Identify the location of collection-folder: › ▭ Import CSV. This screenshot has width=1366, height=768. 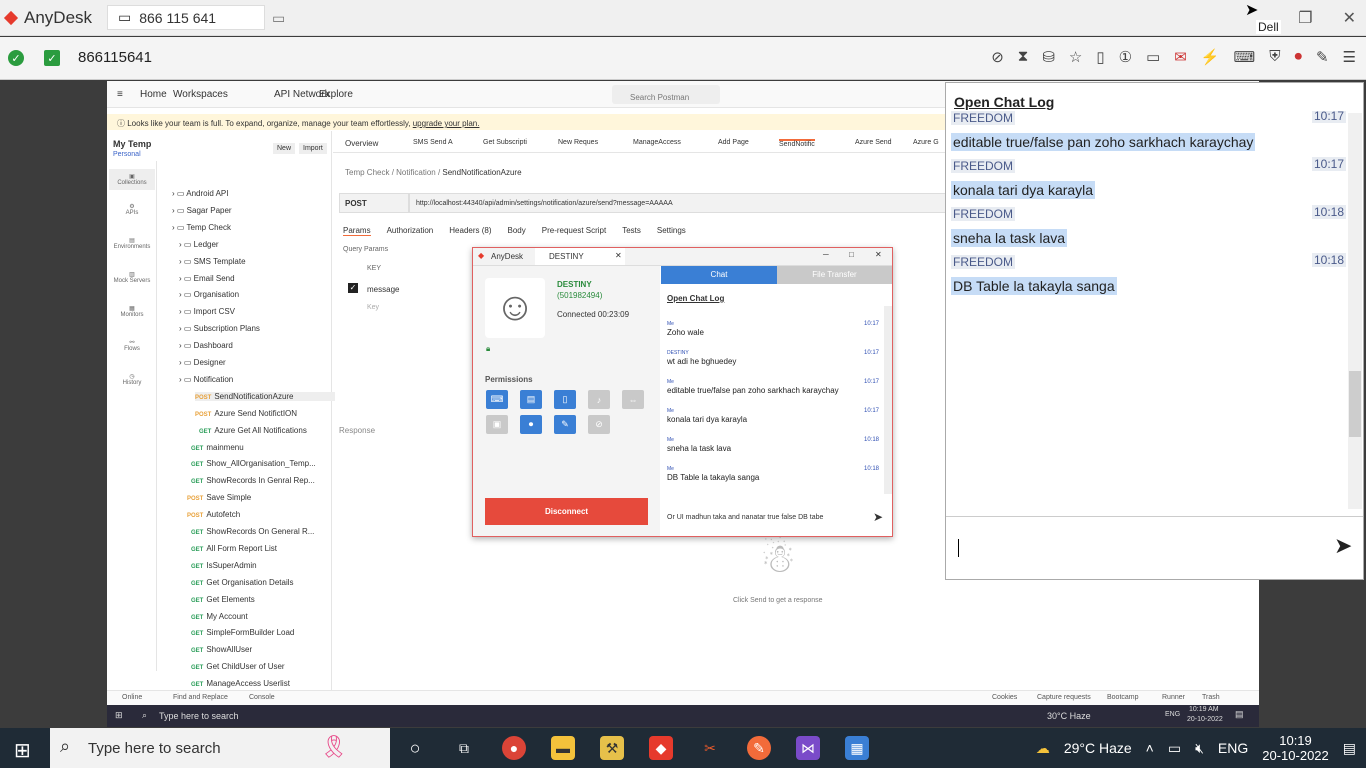
(207, 311).